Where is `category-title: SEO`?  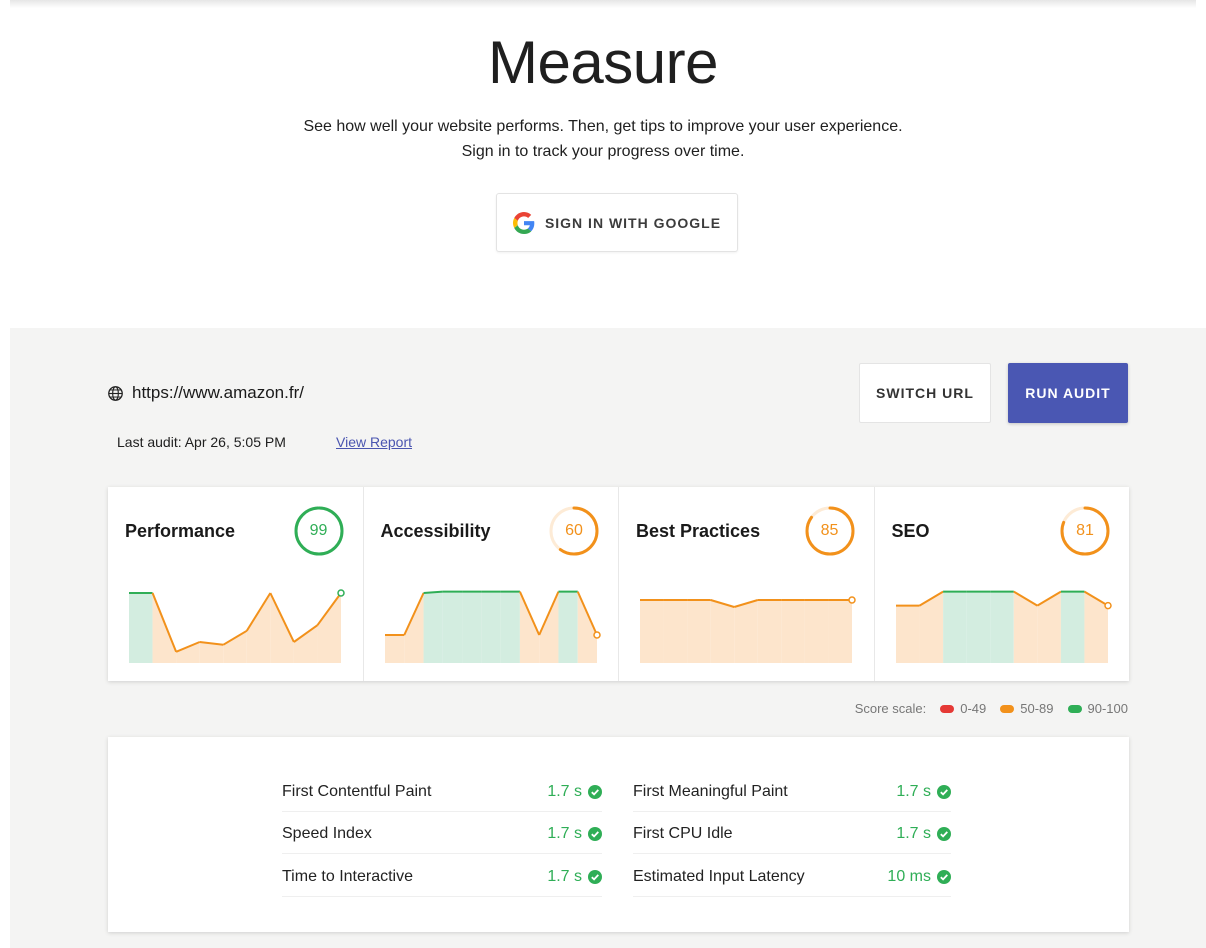 category-title: SEO is located at coordinates (910, 531).